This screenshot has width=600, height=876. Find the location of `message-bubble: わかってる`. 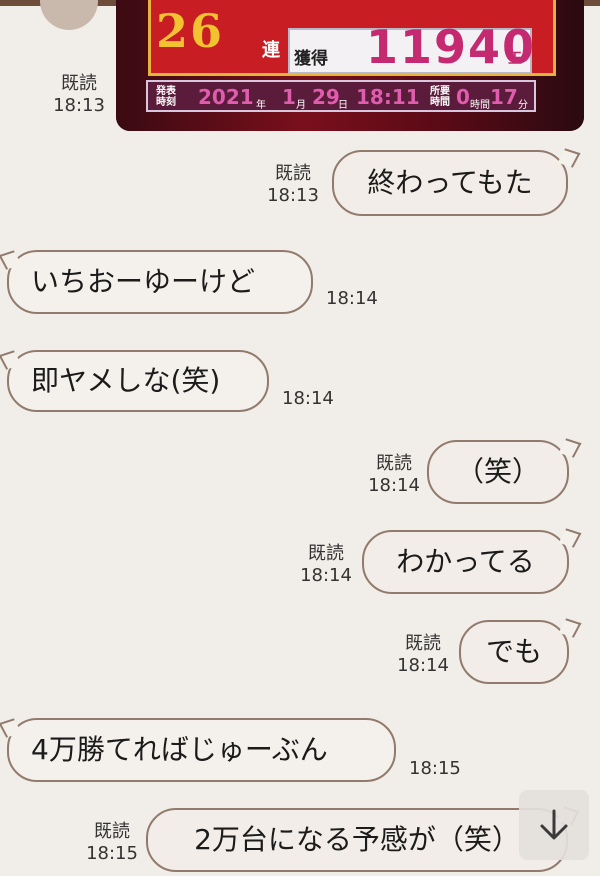

message-bubble: わかってる is located at coordinates (465, 562).